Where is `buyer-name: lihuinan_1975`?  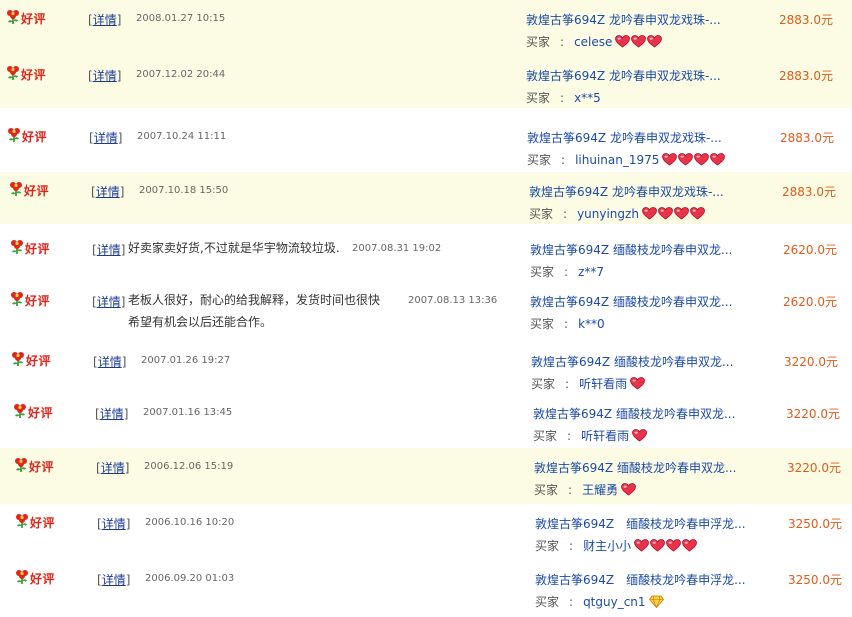
buyer-name: lihuinan_1975 is located at coordinates (617, 160).